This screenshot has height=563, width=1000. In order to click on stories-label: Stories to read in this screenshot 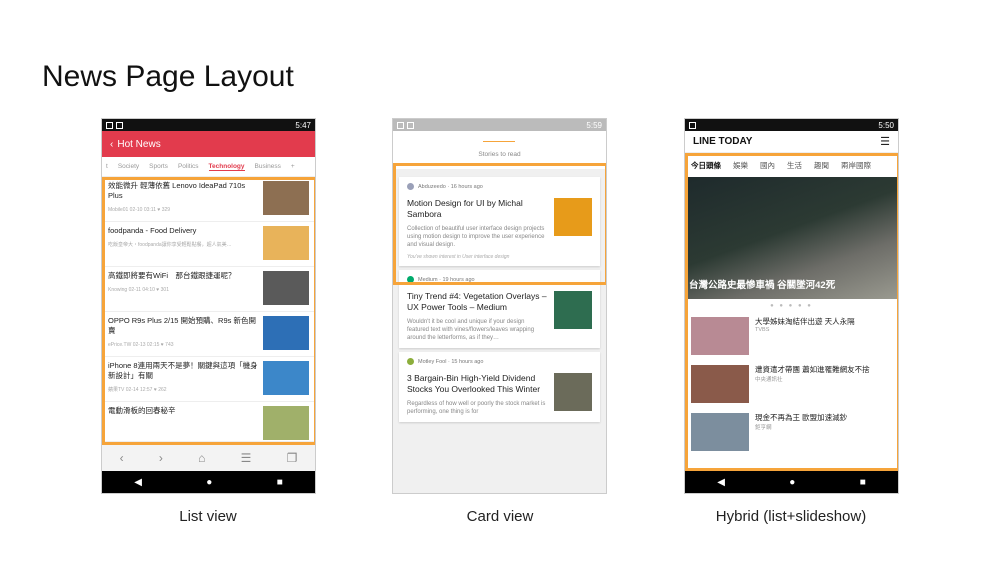, I will do `click(499, 154)`.